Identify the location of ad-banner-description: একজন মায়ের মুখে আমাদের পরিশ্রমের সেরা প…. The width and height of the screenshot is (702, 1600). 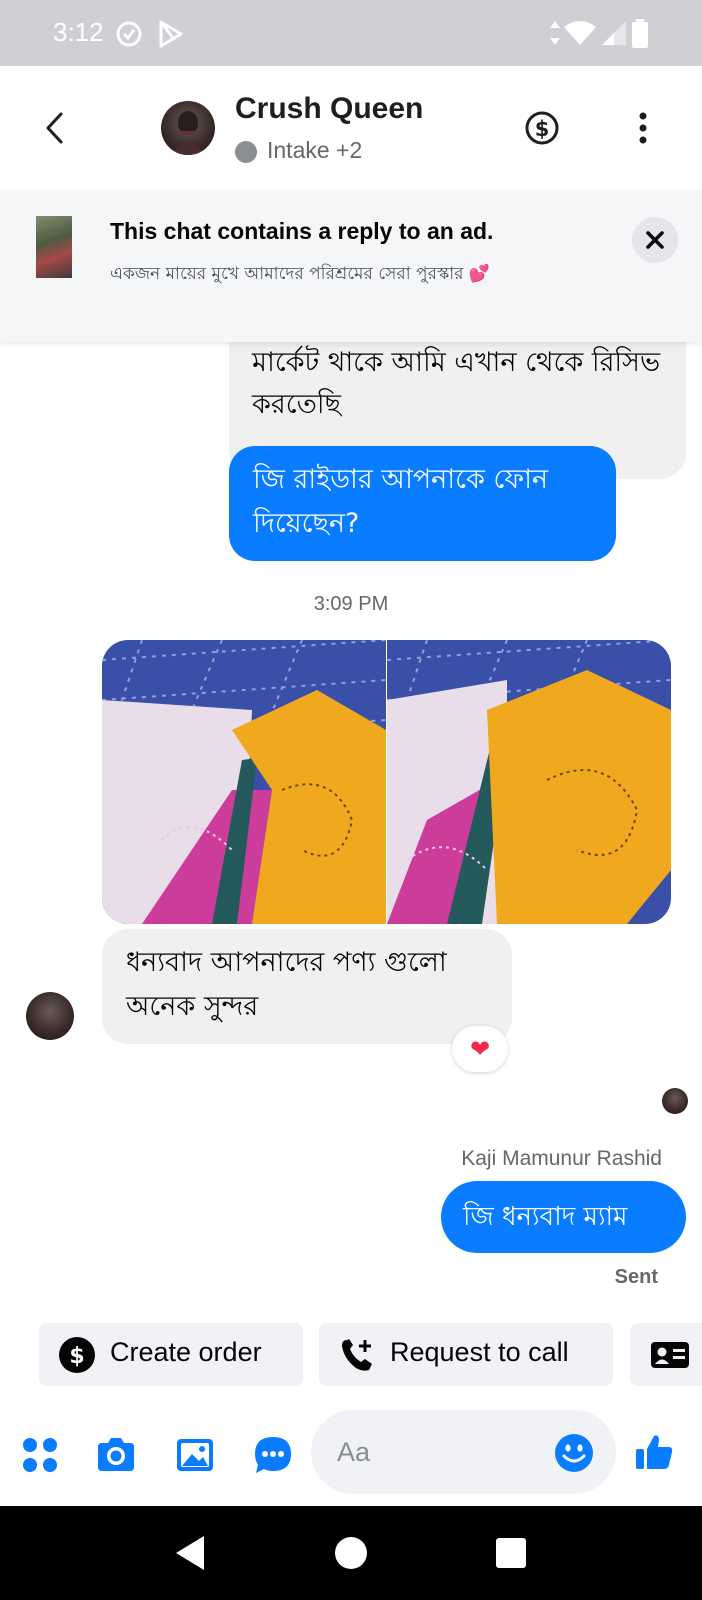
(300, 274).